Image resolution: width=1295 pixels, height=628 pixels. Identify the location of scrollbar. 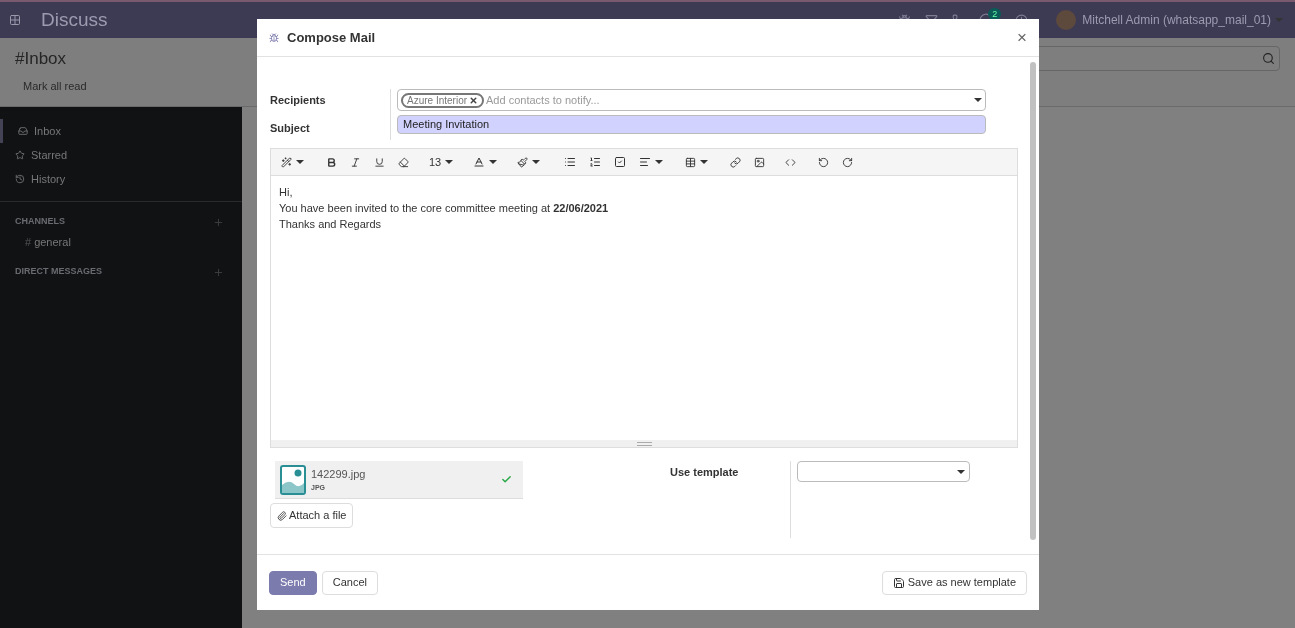
(1033, 301).